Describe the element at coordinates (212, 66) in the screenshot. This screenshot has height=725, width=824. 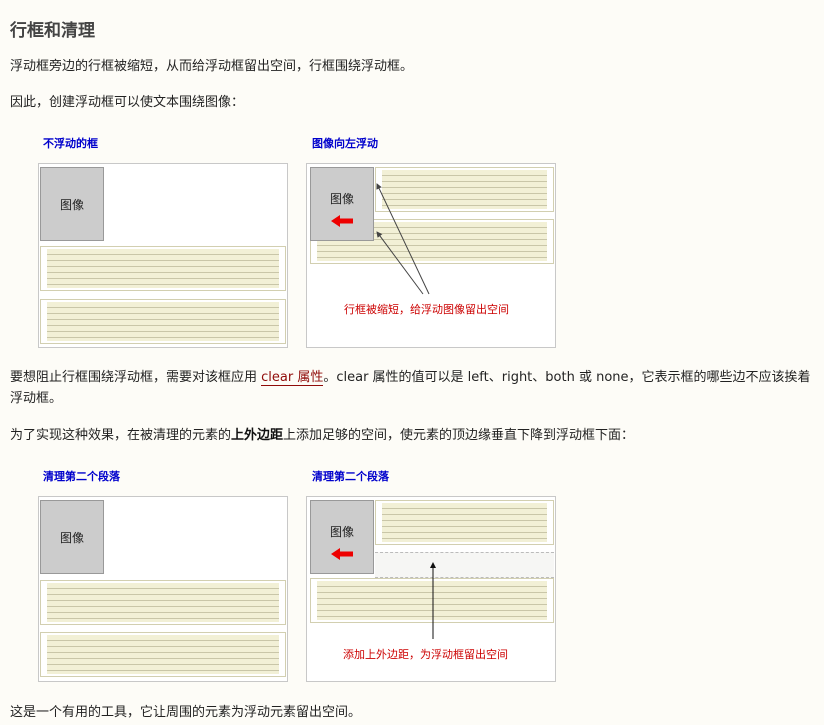
I see `intro-paragraph: 浮动框旁边的行框被缩短，从而给浮动框留出空间，行框围绕浮动框。` at that location.